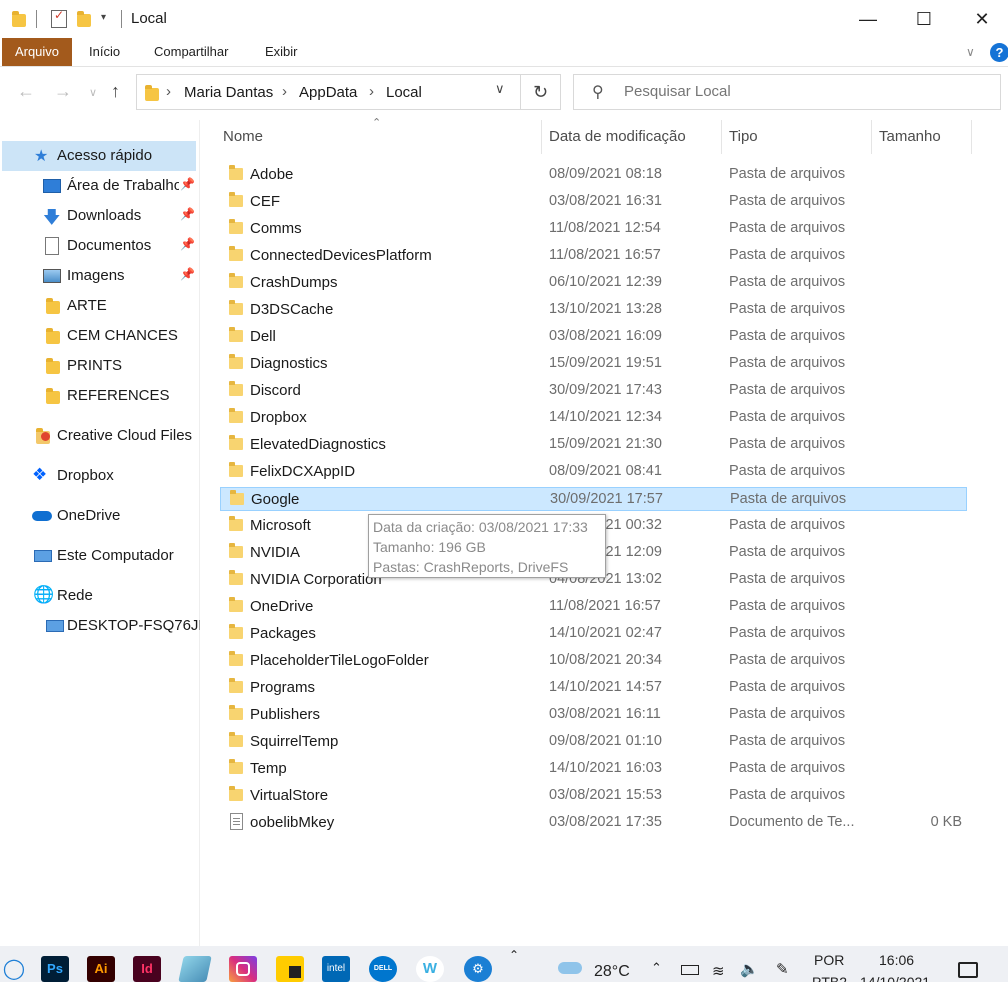  I want to click on illustrator-icon: Ai, so click(101, 969).